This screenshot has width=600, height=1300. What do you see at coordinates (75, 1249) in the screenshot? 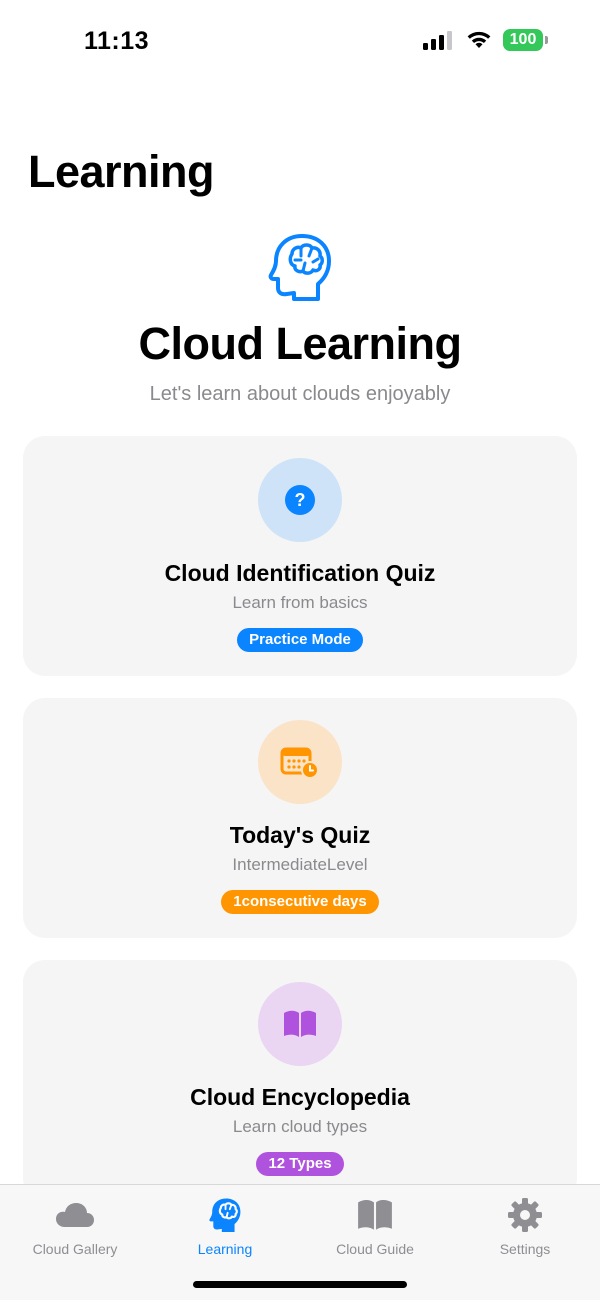
I see `tab-label: Cloud Gallery` at bounding box center [75, 1249].